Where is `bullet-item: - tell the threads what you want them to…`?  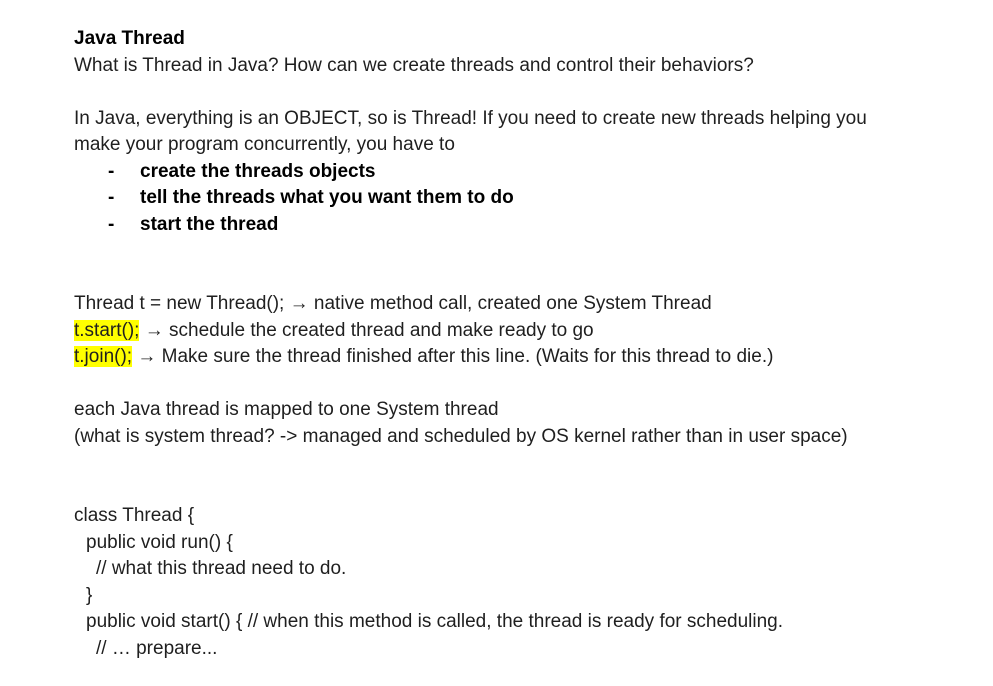 bullet-item: - tell the threads what you want them to… is located at coordinates (524, 198).